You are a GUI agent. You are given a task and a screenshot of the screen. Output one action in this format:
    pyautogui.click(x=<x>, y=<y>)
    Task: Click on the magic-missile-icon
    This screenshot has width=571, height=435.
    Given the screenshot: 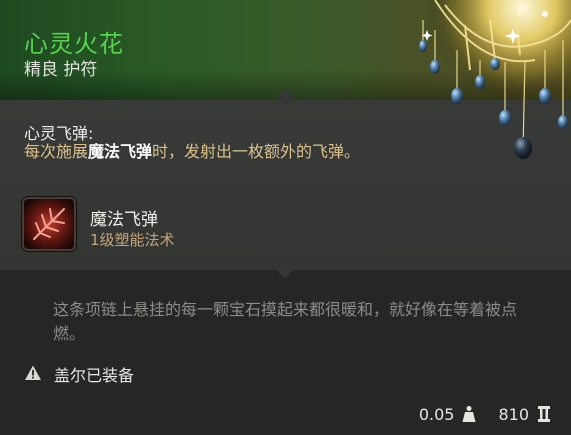 What is the action you would take?
    pyautogui.click(x=49, y=224)
    